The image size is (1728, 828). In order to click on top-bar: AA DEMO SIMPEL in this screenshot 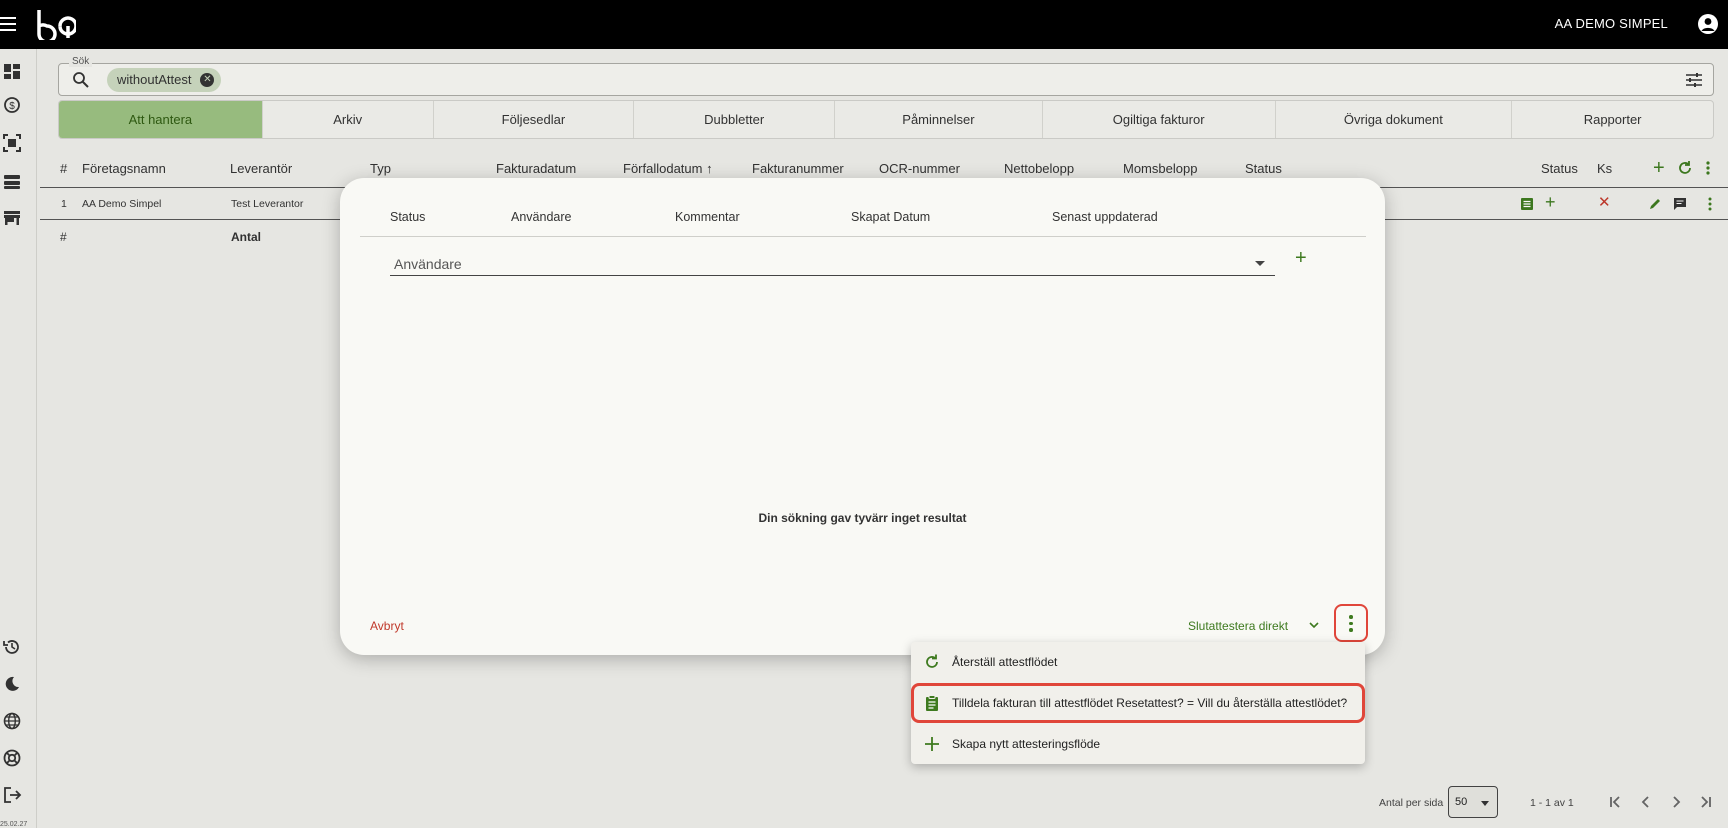, I will do `click(864, 24)`.